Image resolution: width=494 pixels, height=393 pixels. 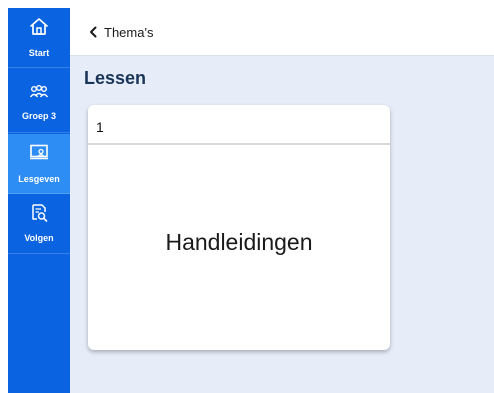 I want to click on document-search-icon, so click(x=40, y=213).